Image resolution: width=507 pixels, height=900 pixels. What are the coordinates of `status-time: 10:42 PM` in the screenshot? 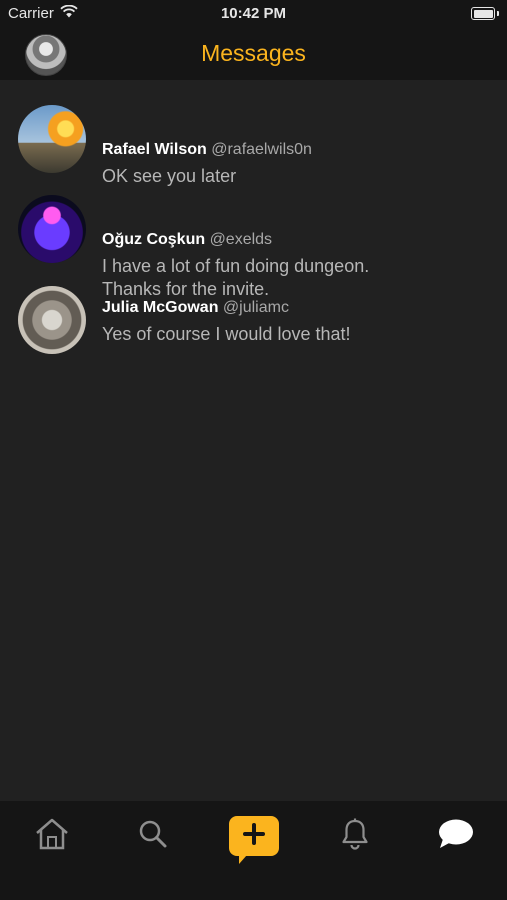 It's located at (253, 13).